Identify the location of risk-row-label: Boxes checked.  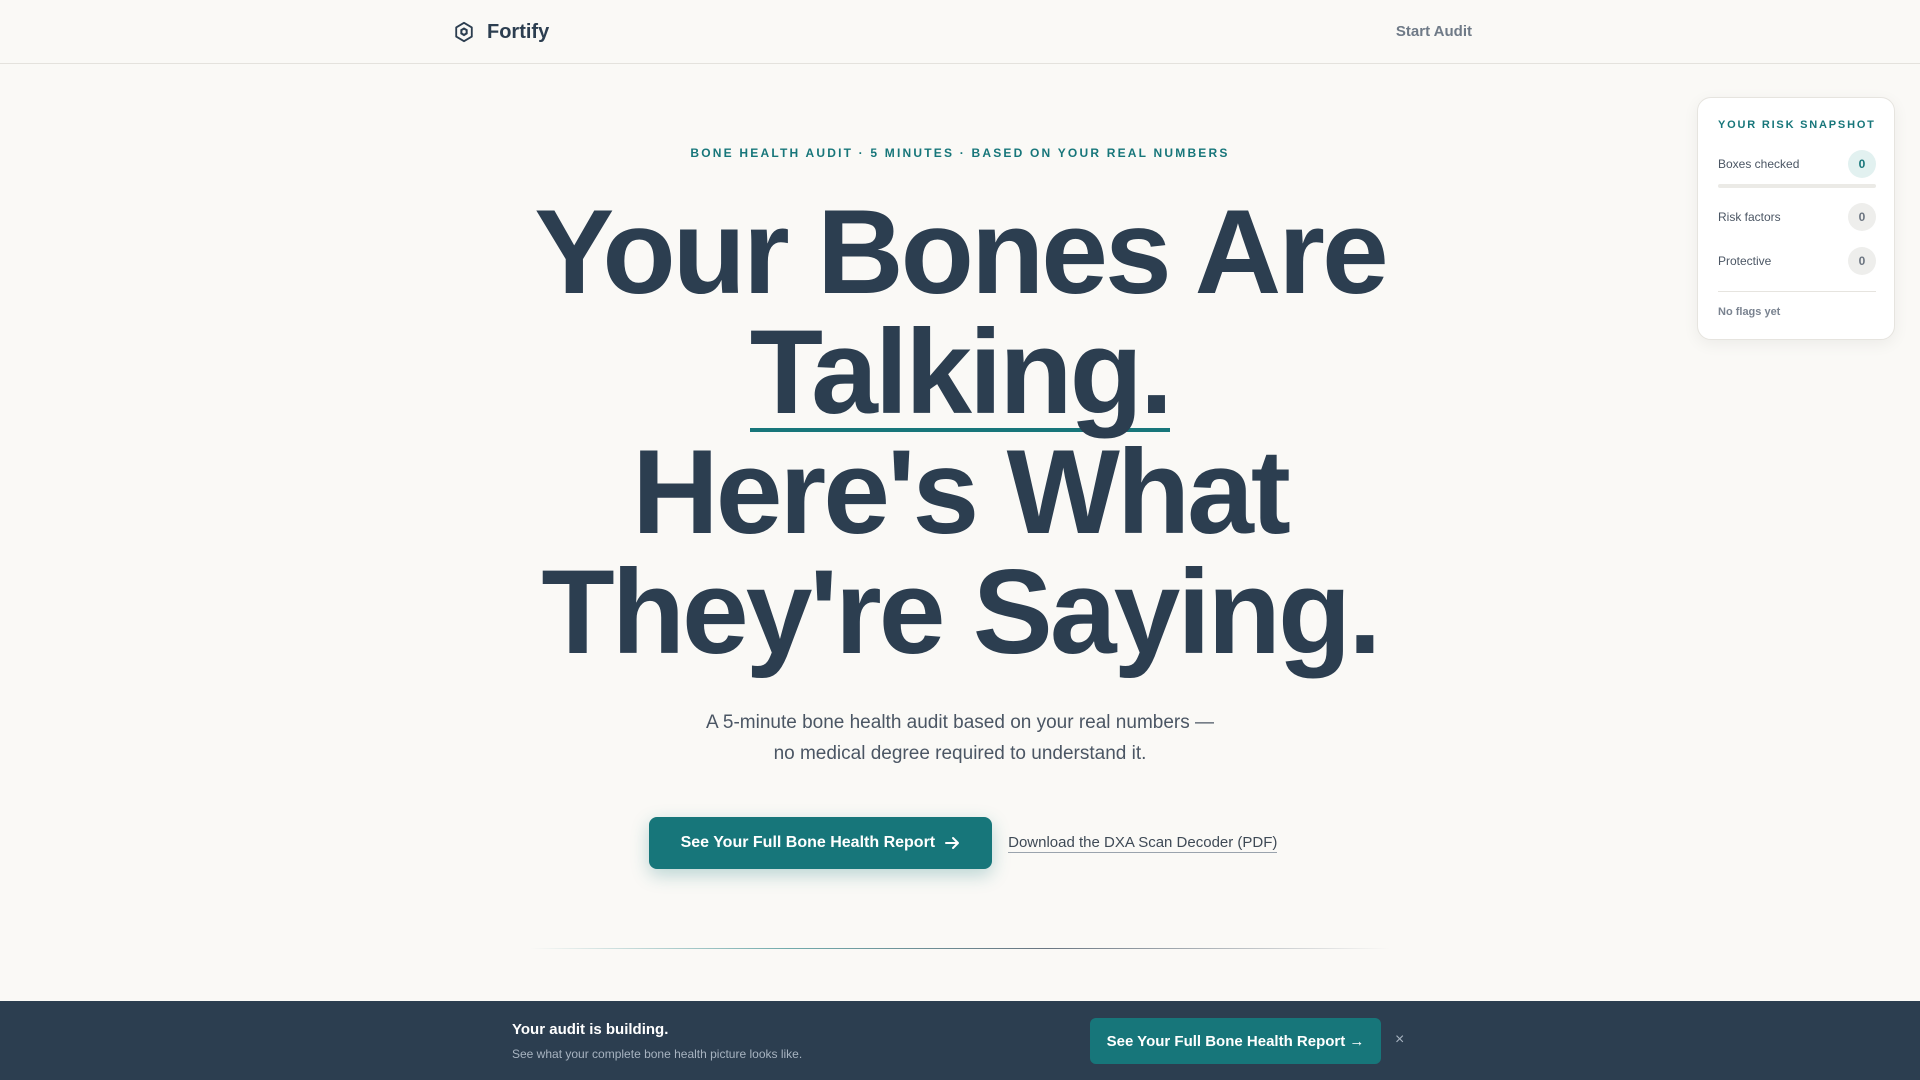
(1759, 164).